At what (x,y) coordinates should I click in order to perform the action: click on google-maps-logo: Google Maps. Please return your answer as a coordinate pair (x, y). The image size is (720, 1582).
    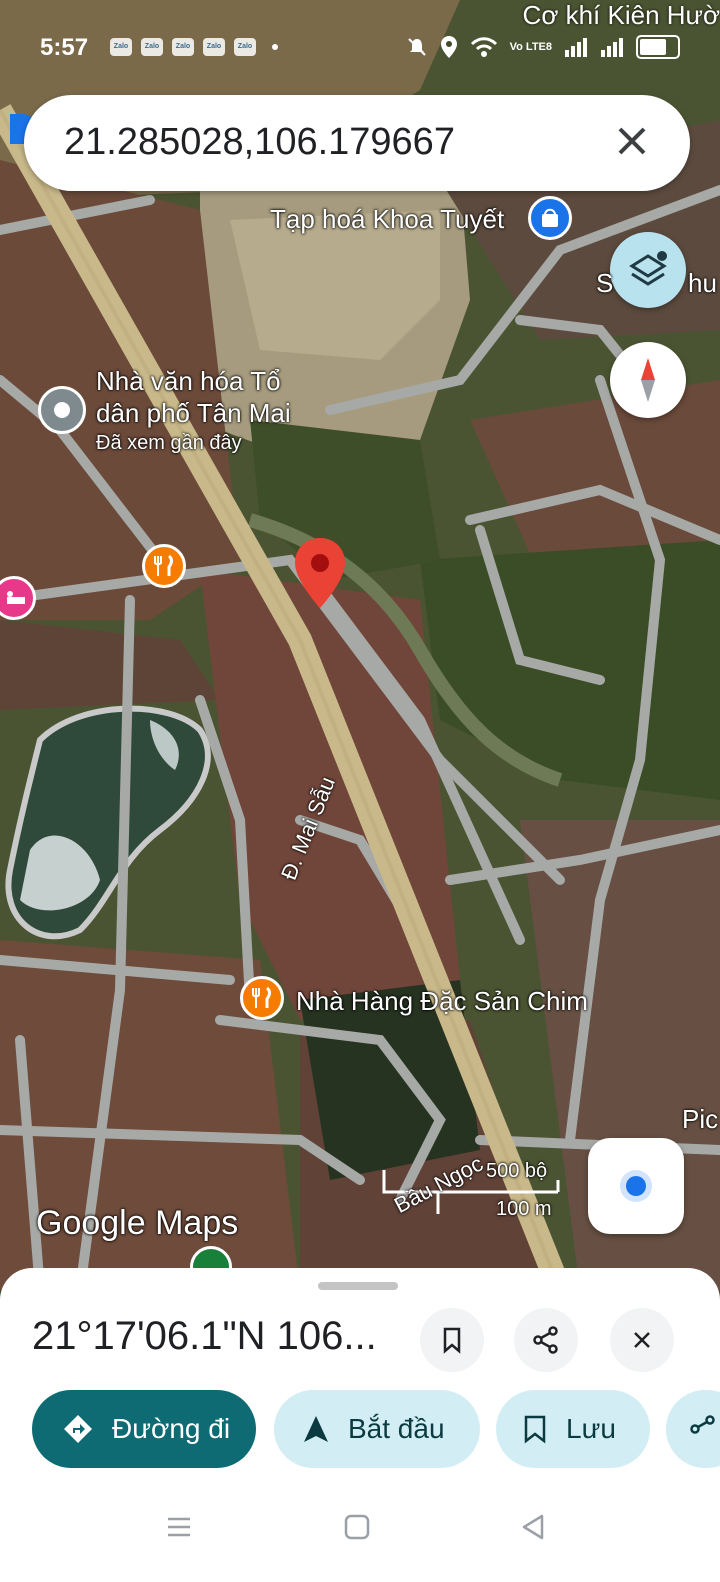
    Looking at the image, I should click on (137, 1223).